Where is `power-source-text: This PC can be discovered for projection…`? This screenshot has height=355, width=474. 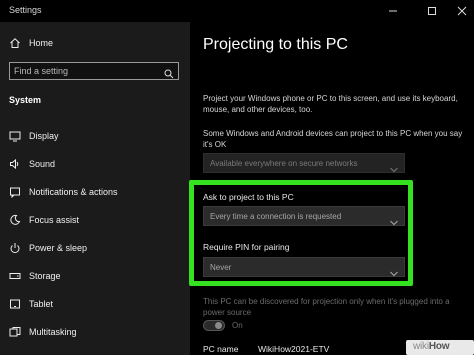 power-source-text: This PC can be discovered for projection… is located at coordinates (326, 307).